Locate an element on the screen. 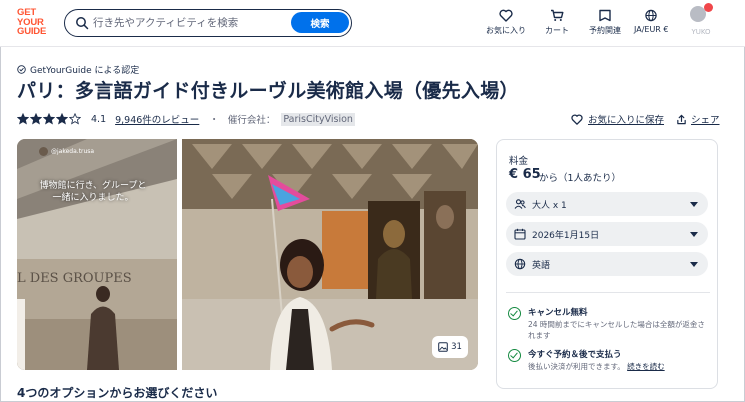 The image size is (745, 402). search-button: 検索 is located at coordinates (320, 22).